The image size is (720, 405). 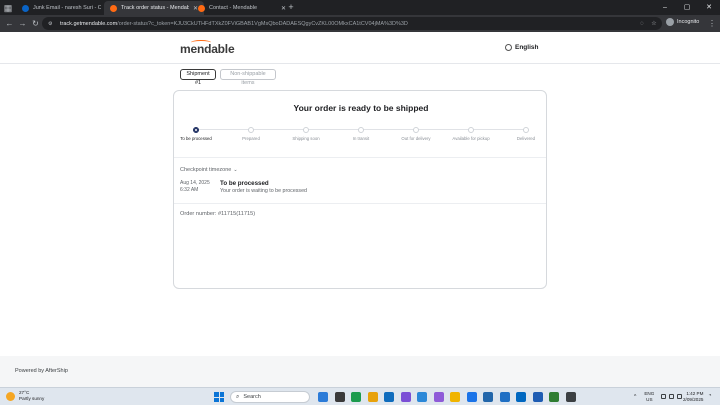 I want to click on step-delivered: Delivered, so click(x=526, y=134).